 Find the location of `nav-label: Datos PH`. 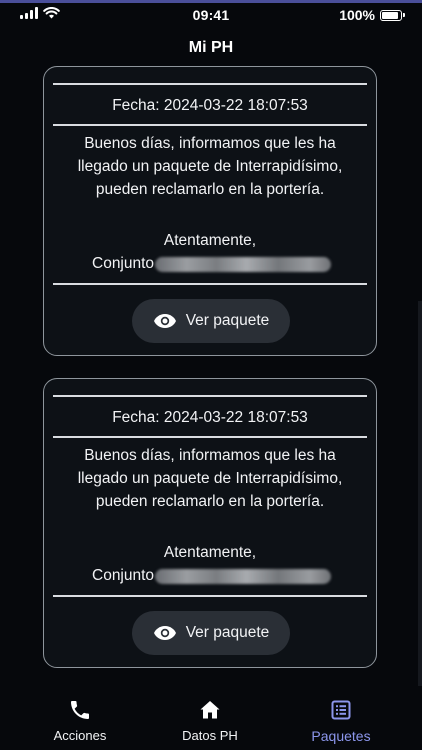

nav-label: Datos PH is located at coordinates (210, 735).